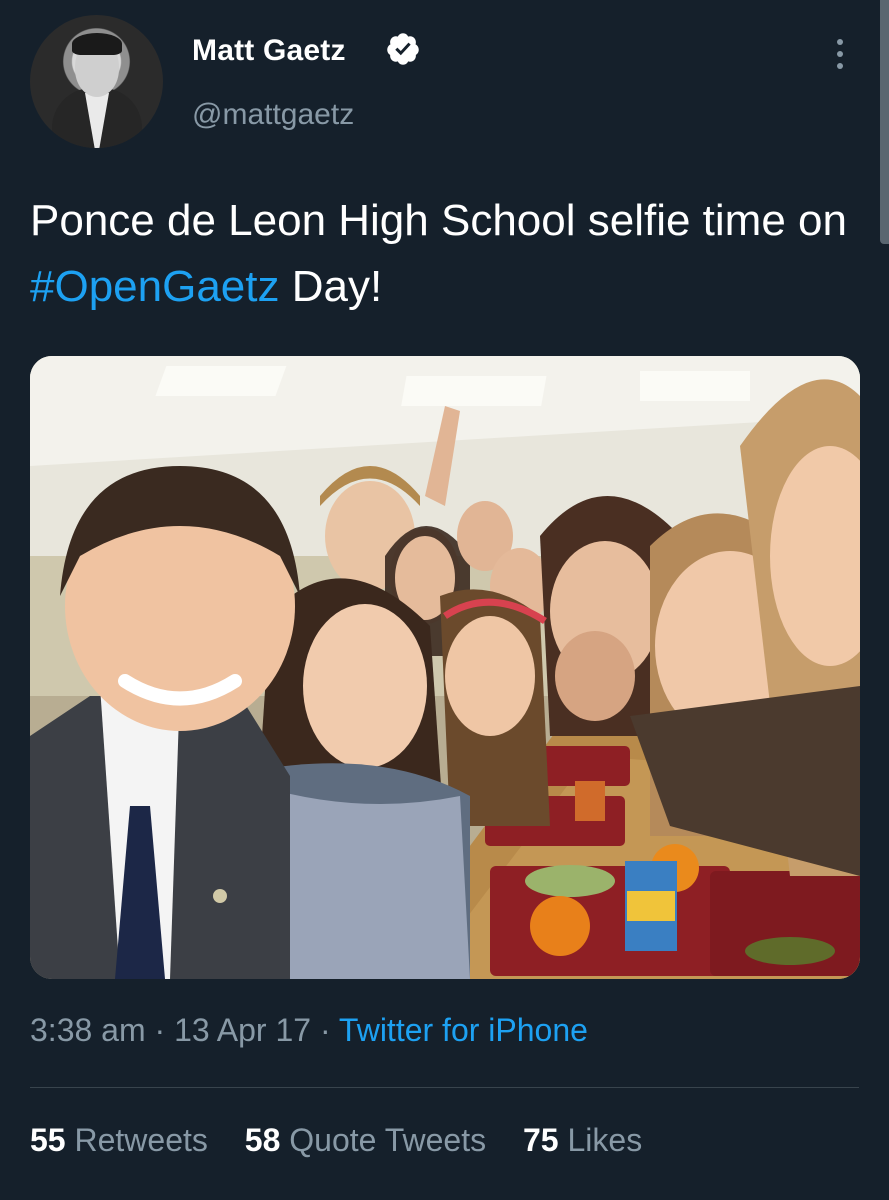 The height and width of the screenshot is (1200, 889). I want to click on author-handle: @mattgaetz, so click(273, 115).